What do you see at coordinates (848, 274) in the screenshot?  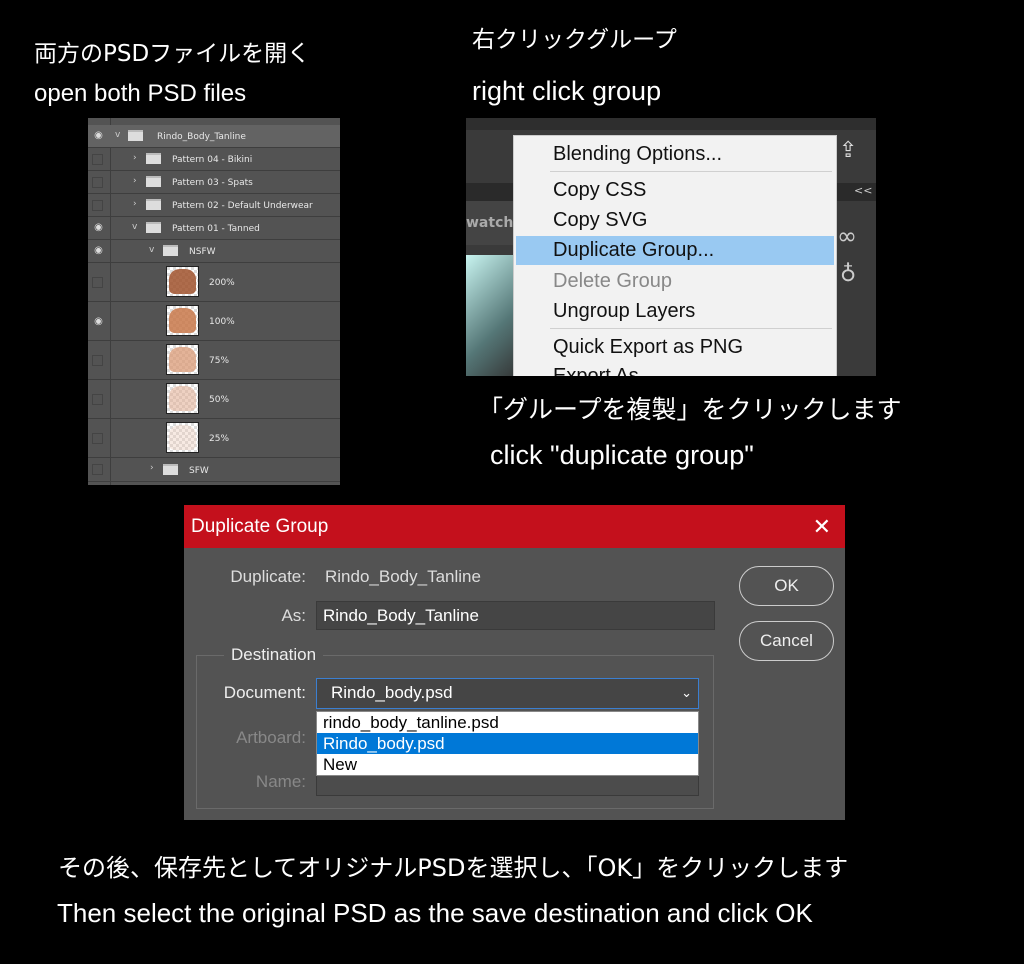 I see `lightbulb-icon: ♁` at bounding box center [848, 274].